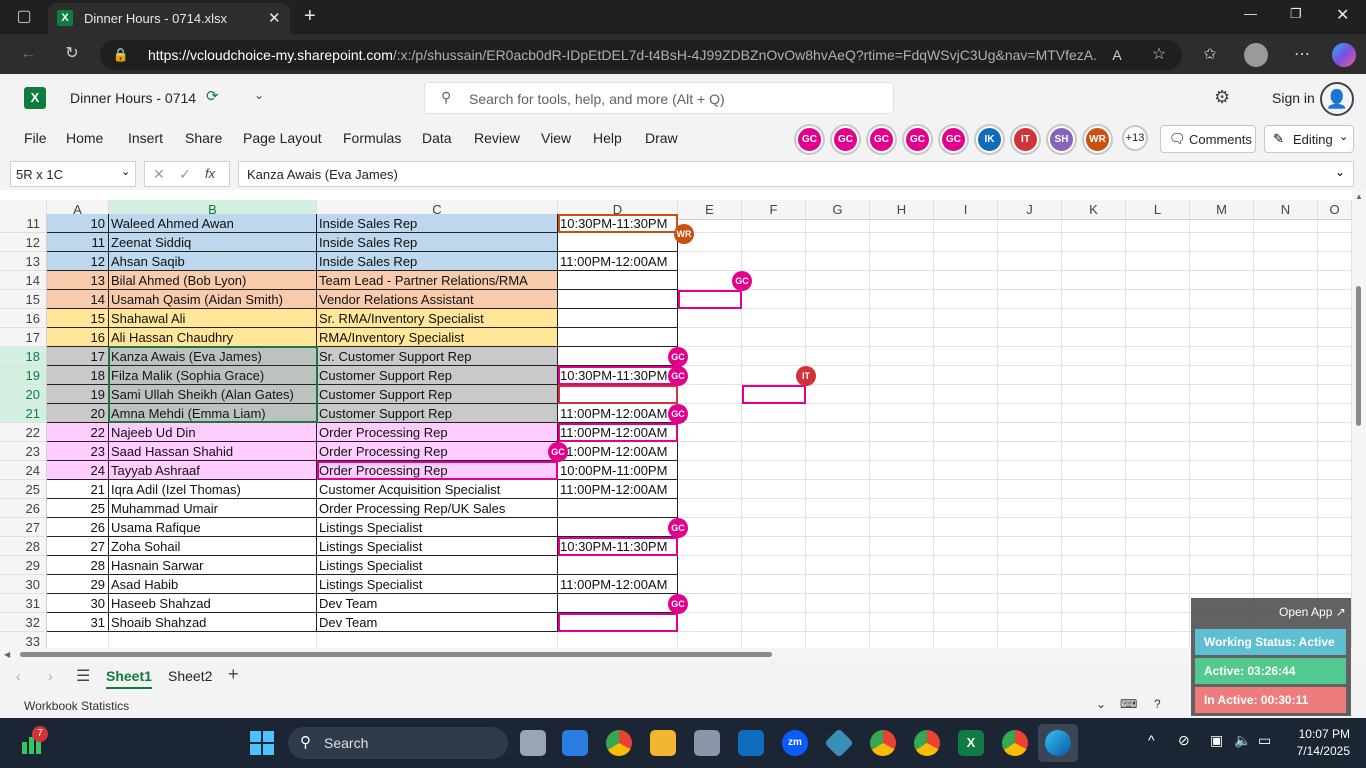  What do you see at coordinates (661, 138) in the screenshot?
I see `tab-draw: Draw` at bounding box center [661, 138].